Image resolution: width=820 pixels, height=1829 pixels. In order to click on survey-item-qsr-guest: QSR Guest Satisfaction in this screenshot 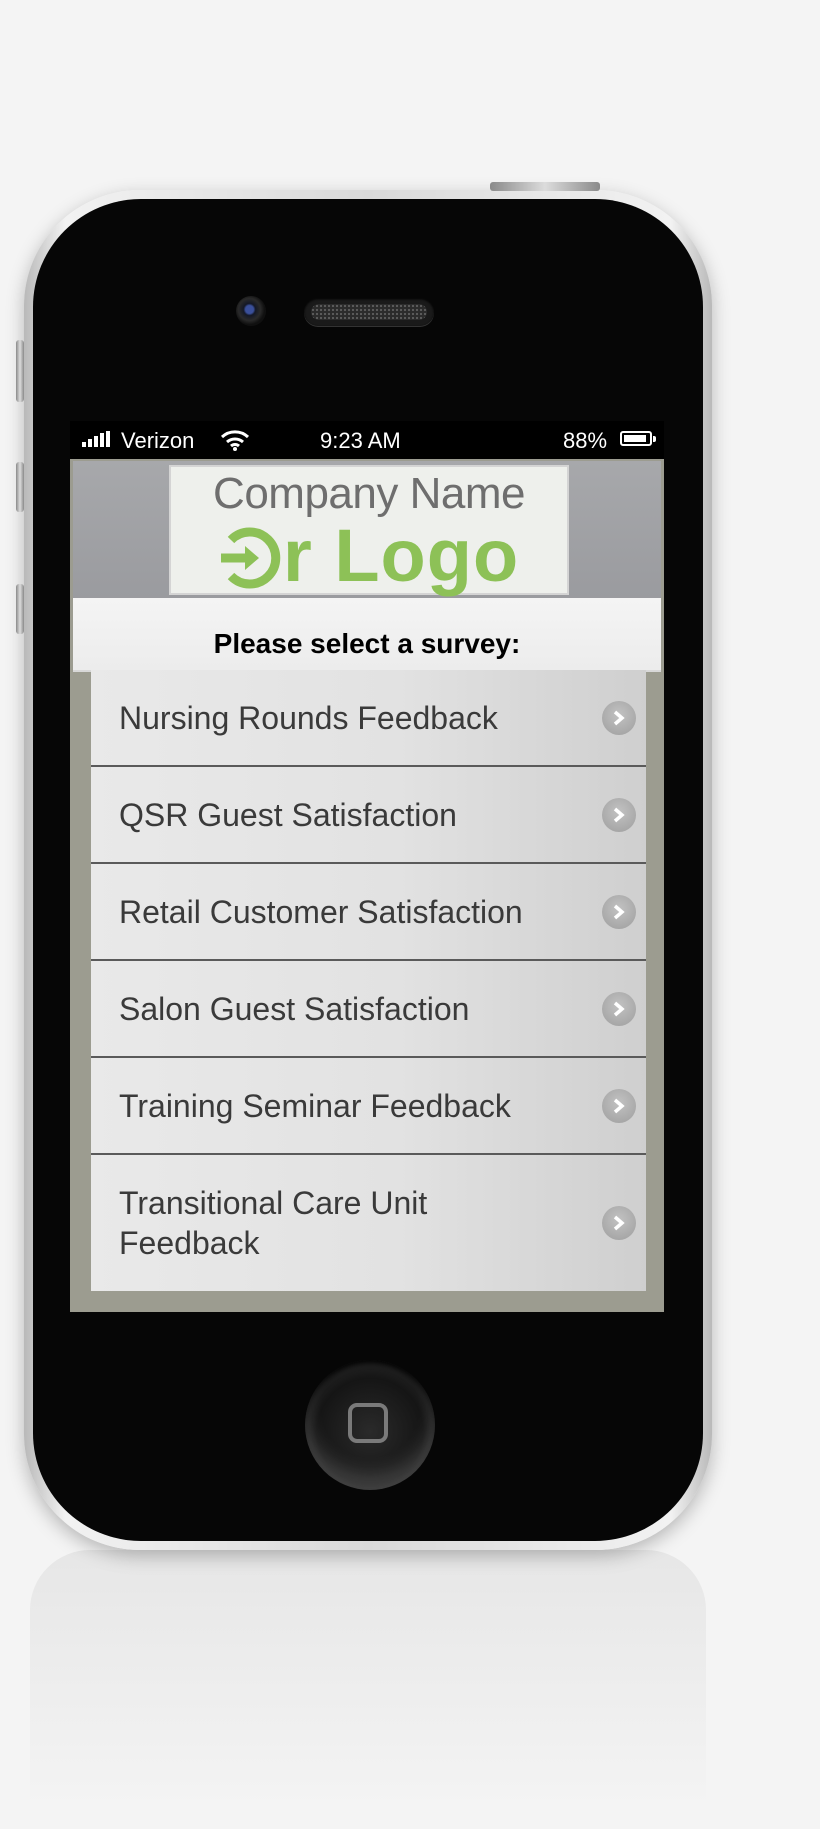, I will do `click(368, 815)`.